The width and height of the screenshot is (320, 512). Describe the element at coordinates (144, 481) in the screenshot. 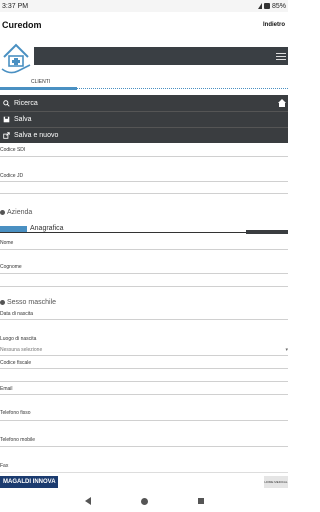

I see `footer: MAGALDI INNOVA HOME MEDICAL` at that location.